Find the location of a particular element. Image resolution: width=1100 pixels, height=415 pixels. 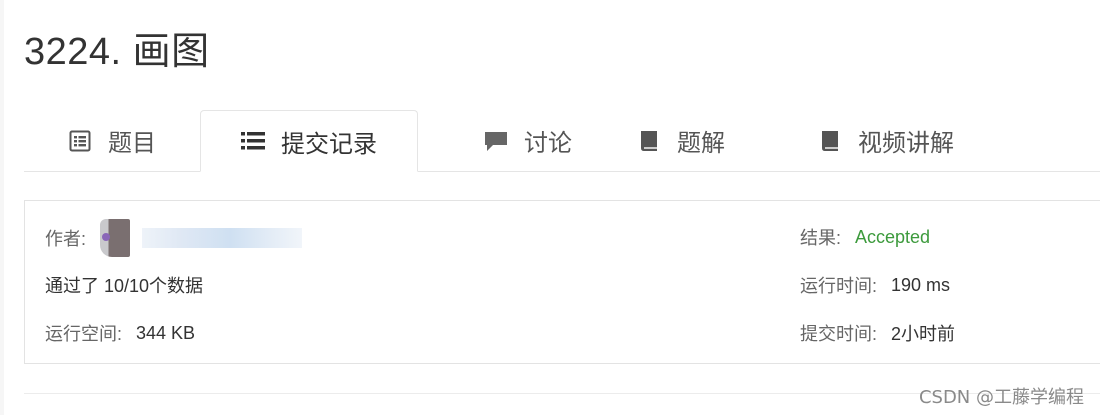

tab-bar: 题目 提交记录 讨论 题解 视频讲解 is located at coordinates (562, 141).